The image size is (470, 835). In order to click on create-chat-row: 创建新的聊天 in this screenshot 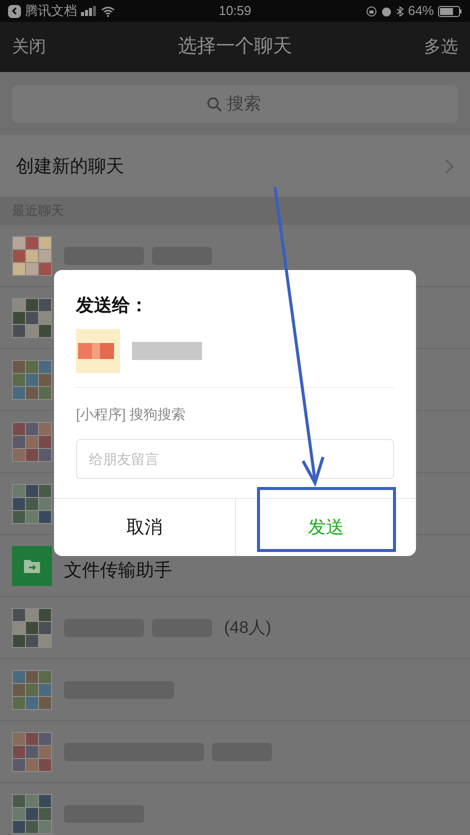, I will do `click(235, 166)`.